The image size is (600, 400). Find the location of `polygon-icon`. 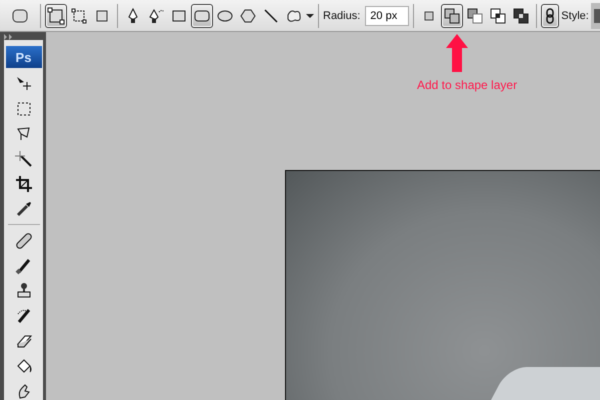

polygon-icon is located at coordinates (248, 15).